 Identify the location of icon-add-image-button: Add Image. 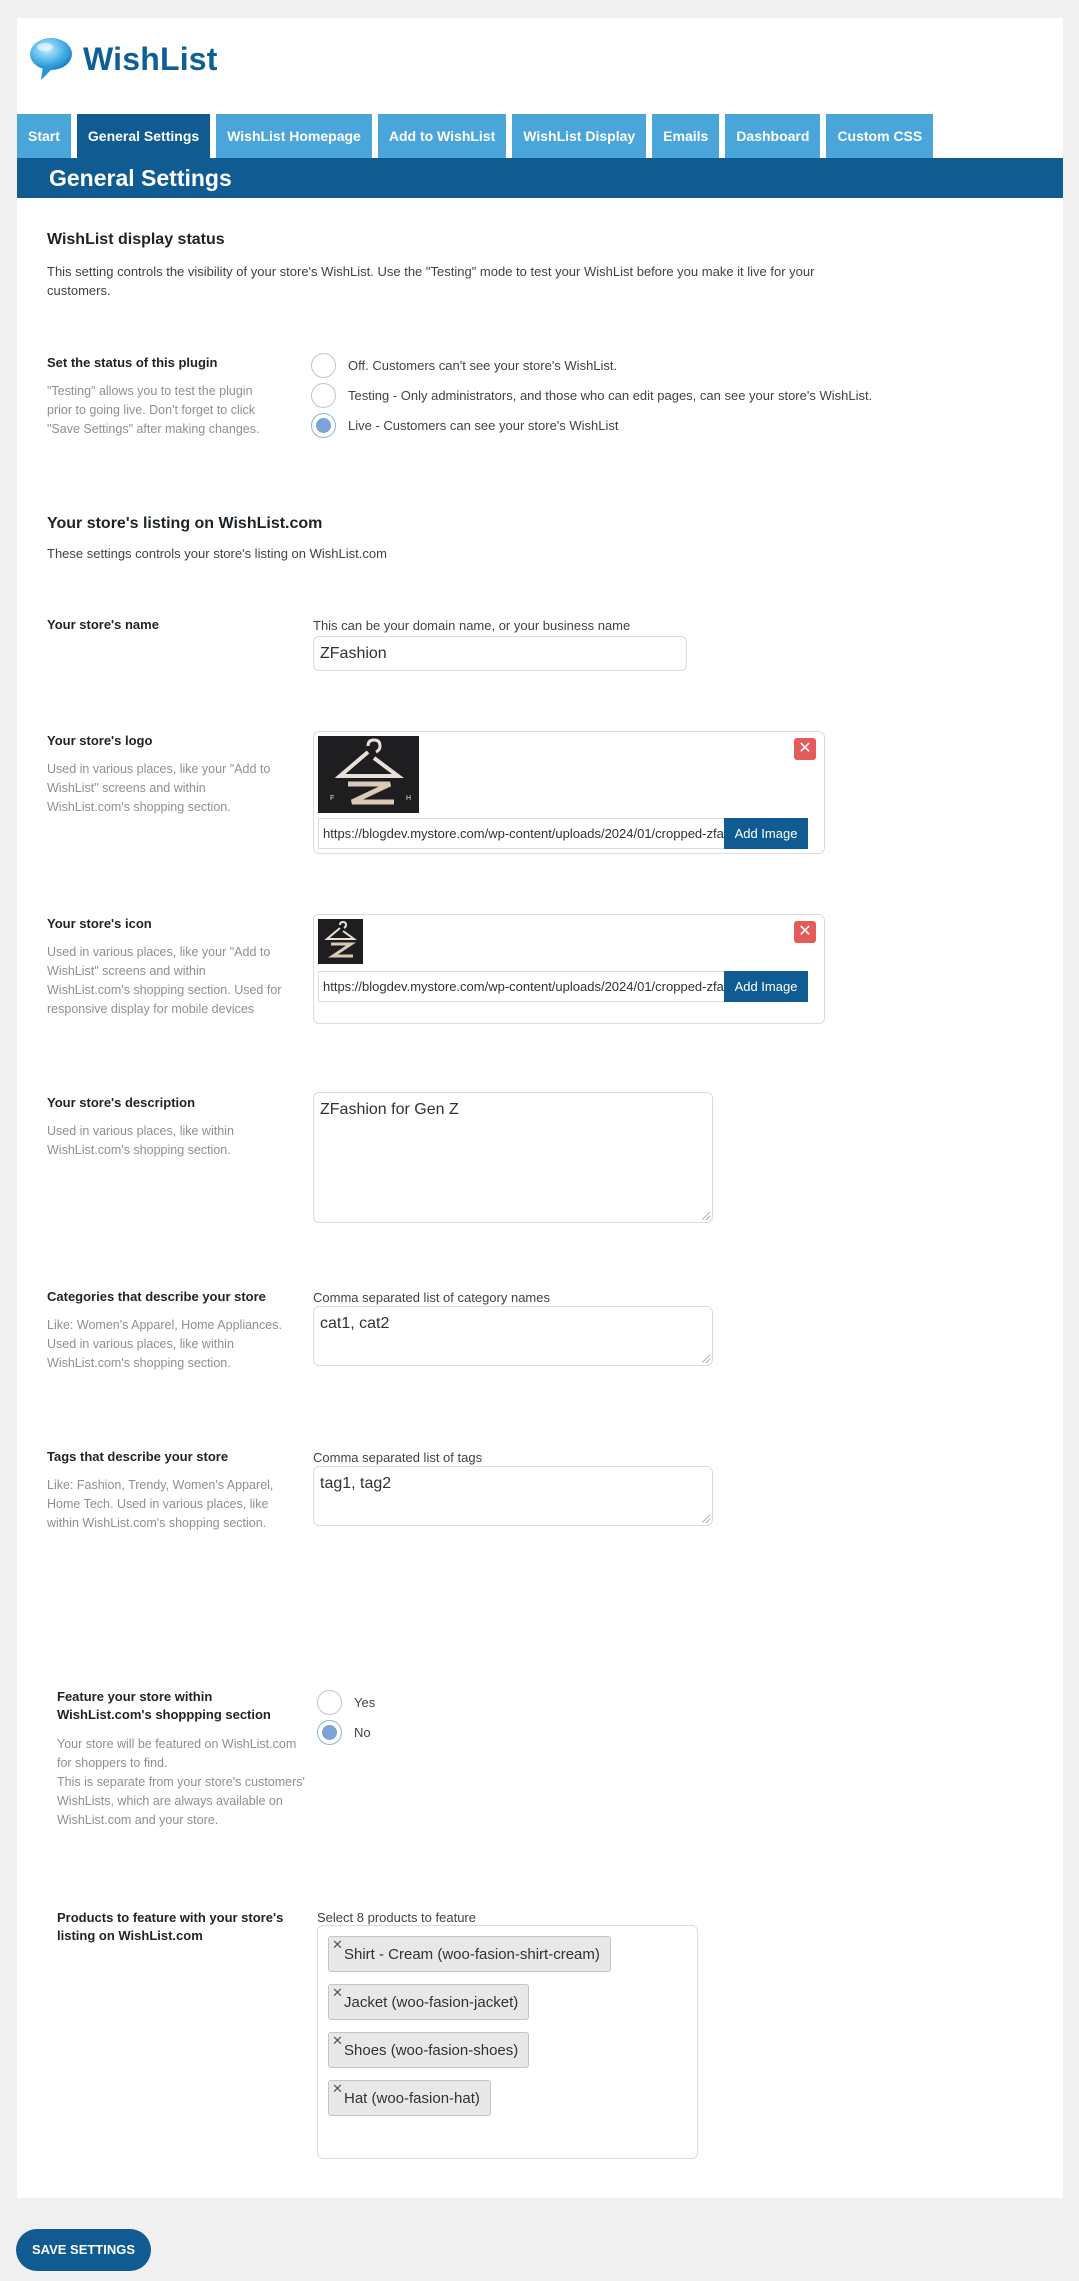
(766, 986).